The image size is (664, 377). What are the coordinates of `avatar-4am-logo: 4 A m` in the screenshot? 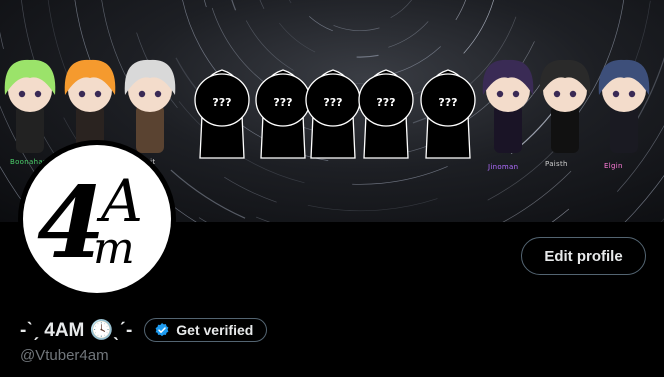 It's located at (90, 223).